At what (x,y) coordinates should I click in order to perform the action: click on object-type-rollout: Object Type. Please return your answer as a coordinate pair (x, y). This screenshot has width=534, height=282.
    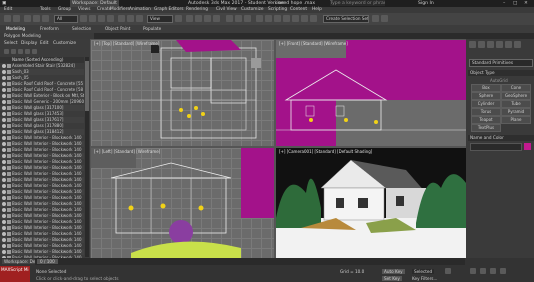
    Looking at the image, I should click on (501, 73).